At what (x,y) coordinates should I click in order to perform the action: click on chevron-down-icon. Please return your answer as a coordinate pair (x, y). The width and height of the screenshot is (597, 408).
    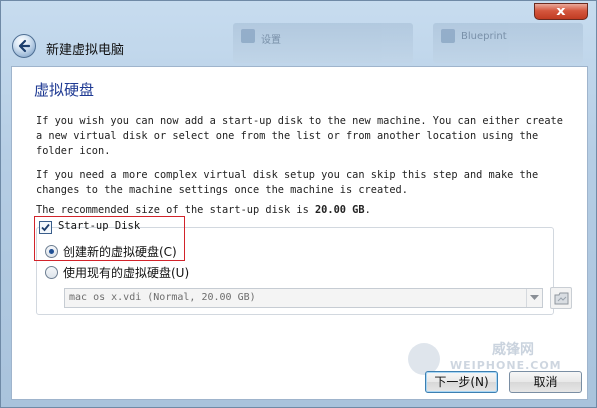
    Looking at the image, I should click on (534, 297).